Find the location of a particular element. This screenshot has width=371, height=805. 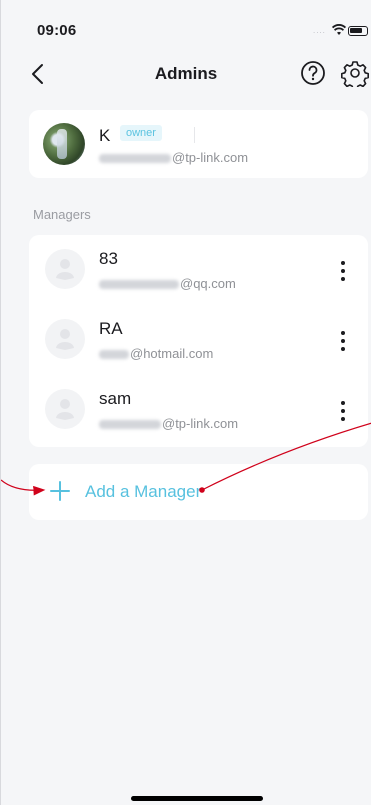

manager-email: @tp-link.com is located at coordinates (168, 423).